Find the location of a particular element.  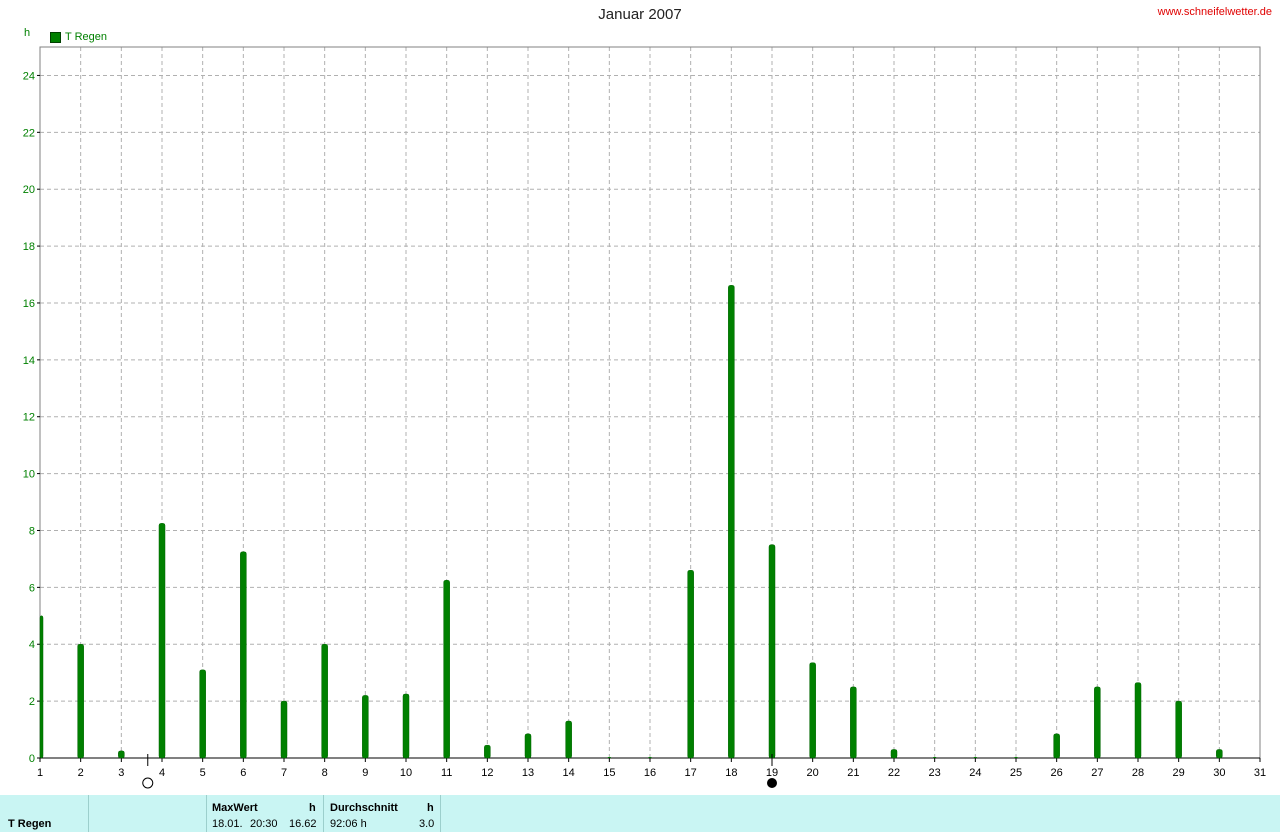

y-tick-label: 16 is located at coordinates (29, 304).